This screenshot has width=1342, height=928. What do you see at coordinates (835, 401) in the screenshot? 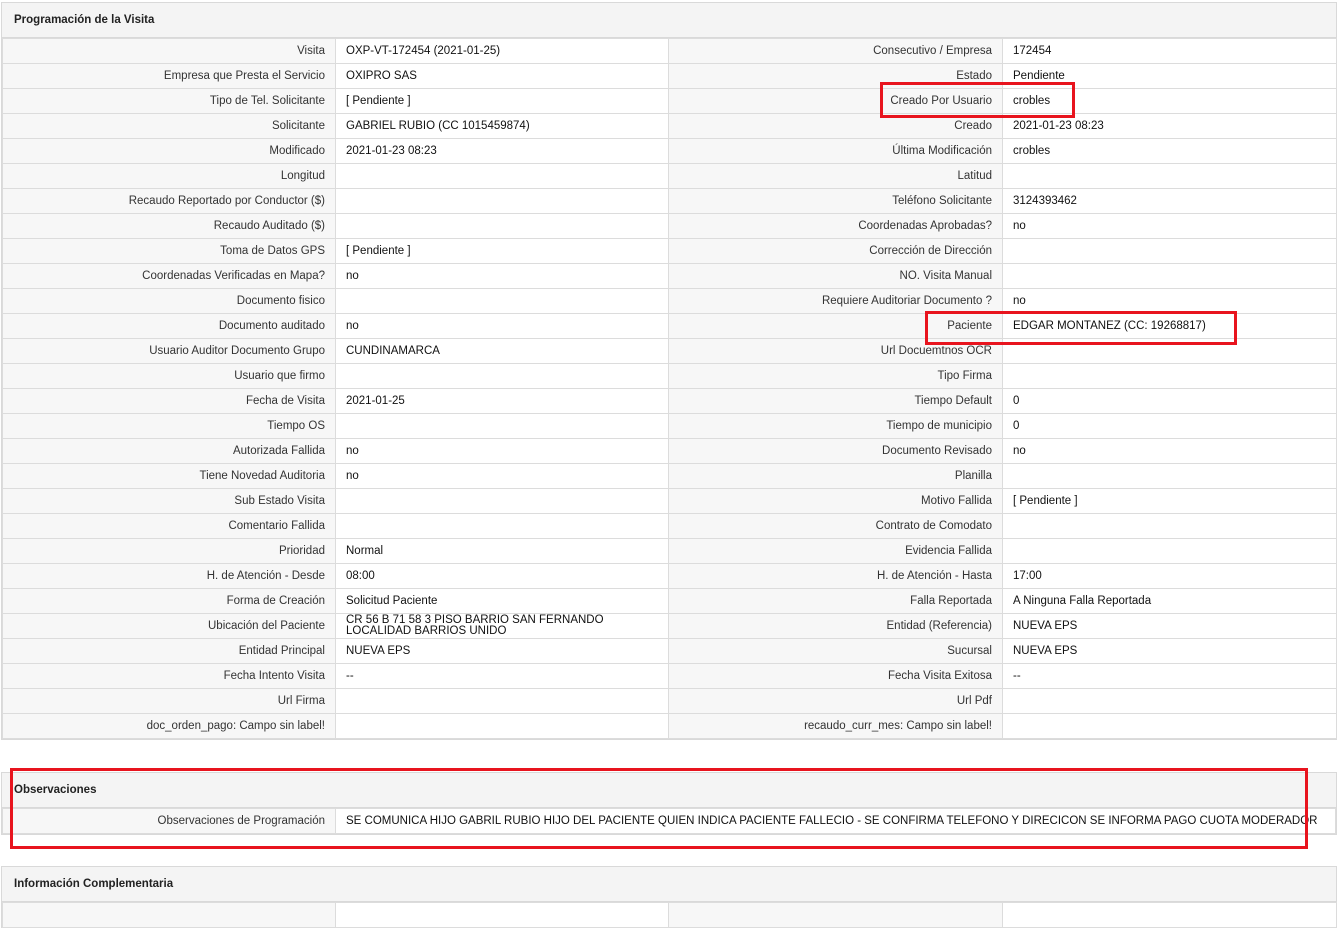
I see `field-label: Tiempo Default` at bounding box center [835, 401].